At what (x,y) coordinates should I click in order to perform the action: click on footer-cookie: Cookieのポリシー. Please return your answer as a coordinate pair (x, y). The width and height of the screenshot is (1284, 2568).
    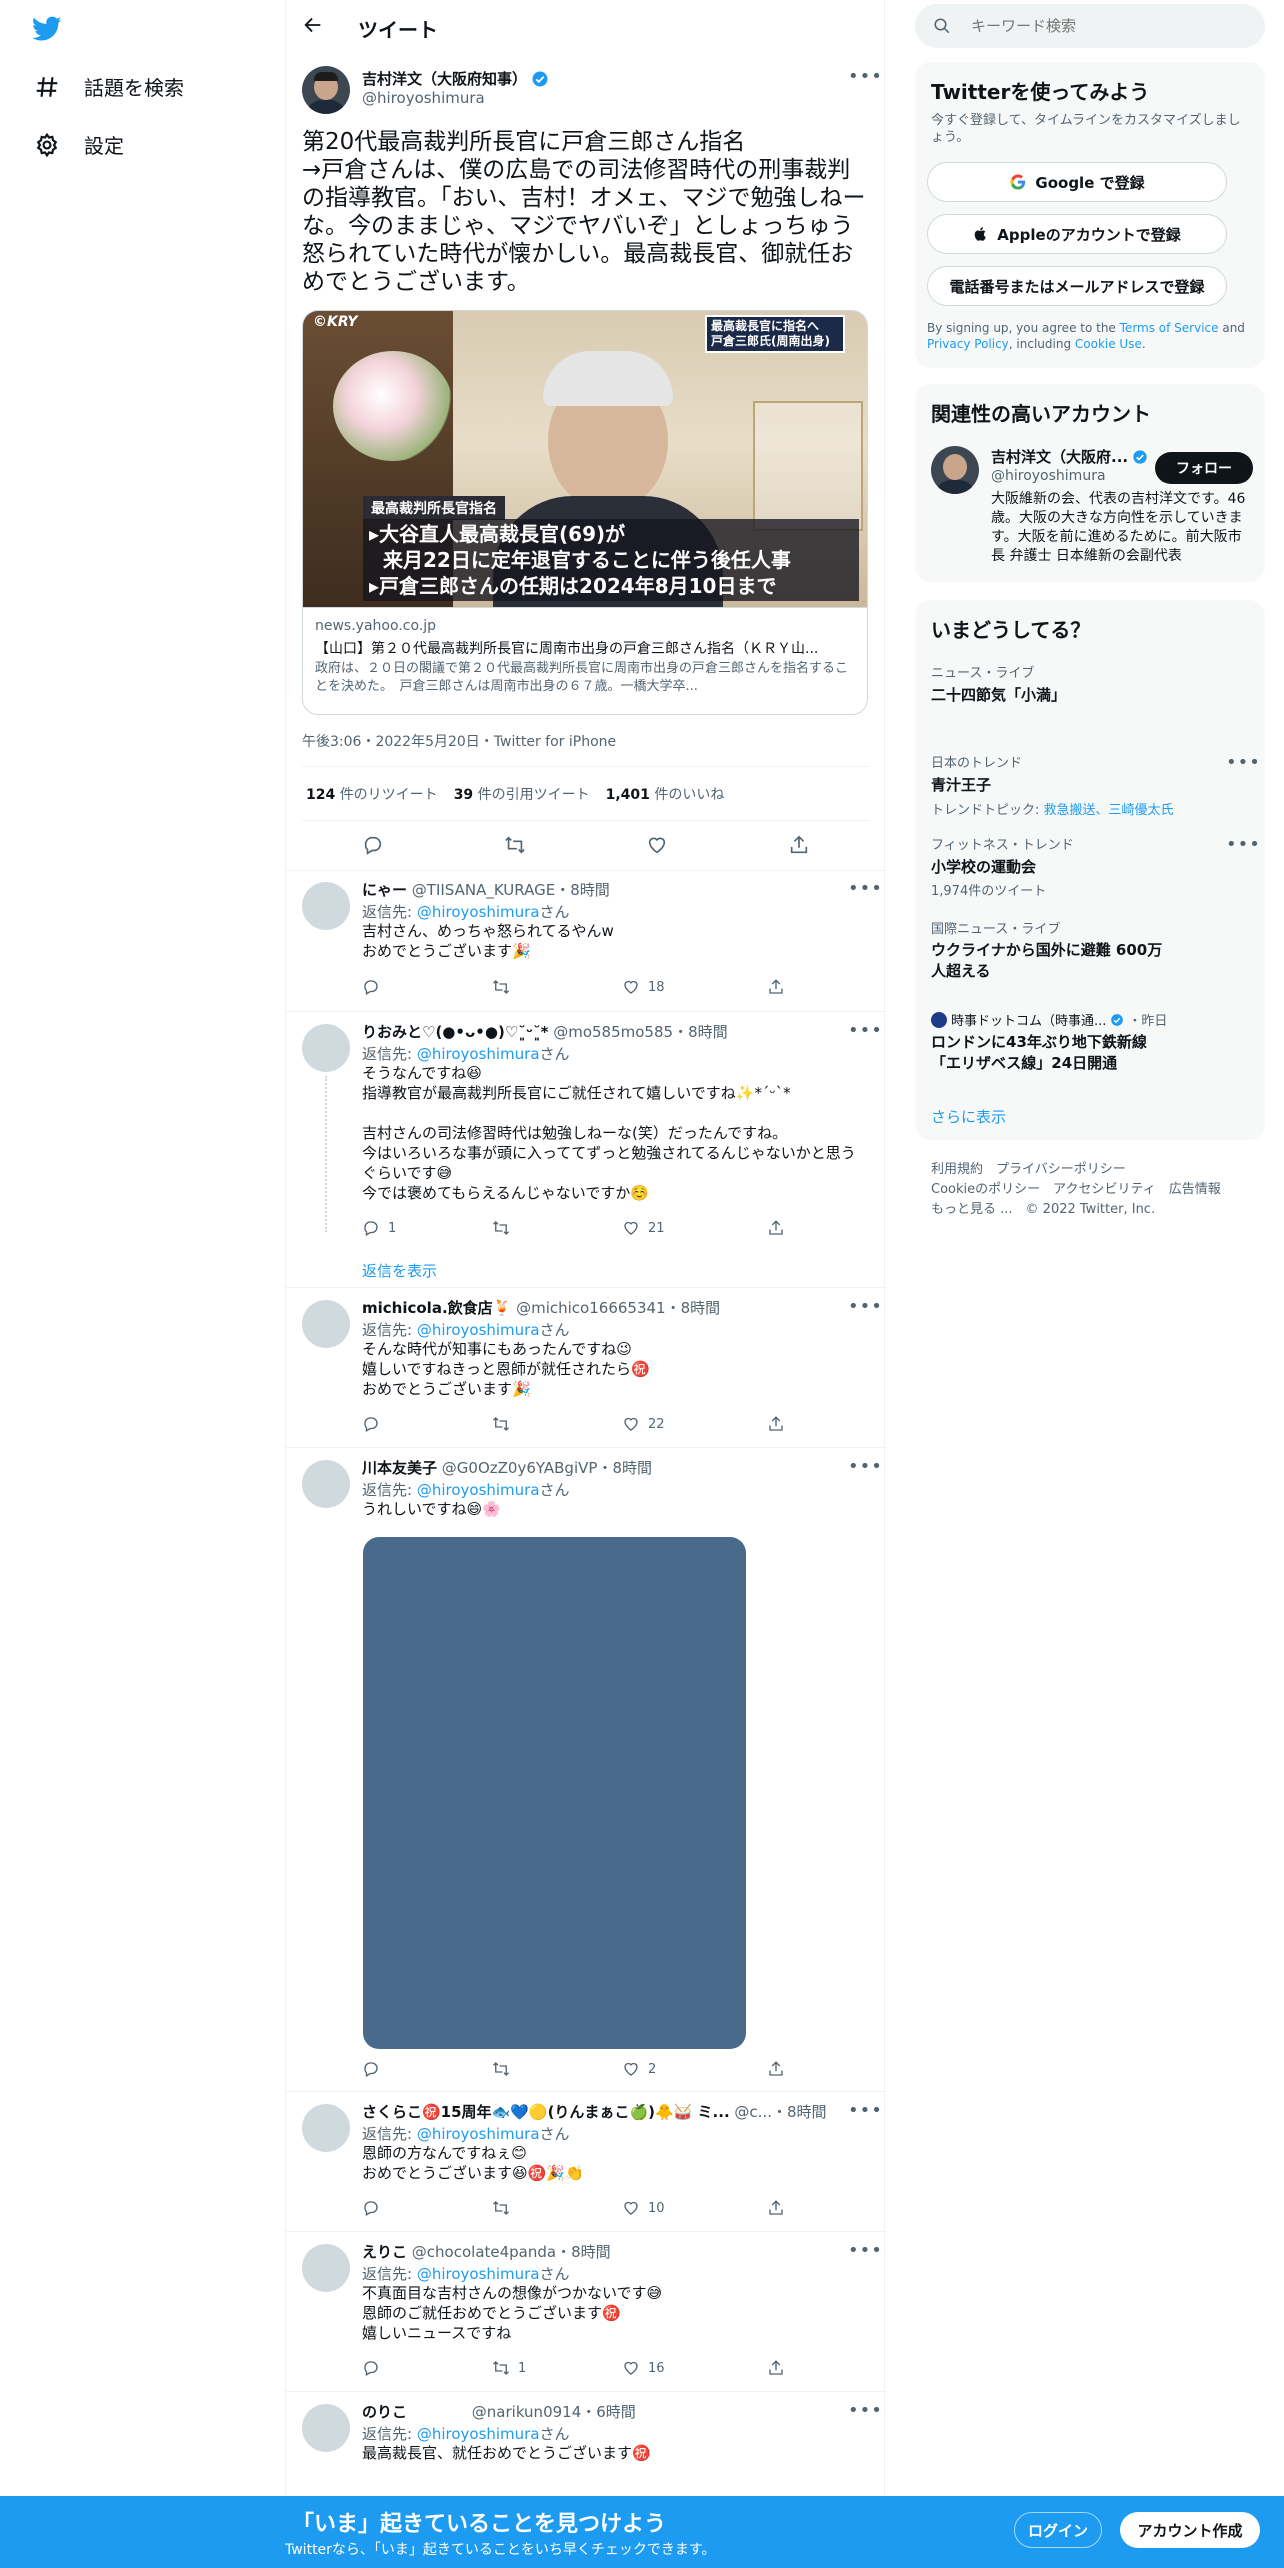
    Looking at the image, I should click on (985, 1189).